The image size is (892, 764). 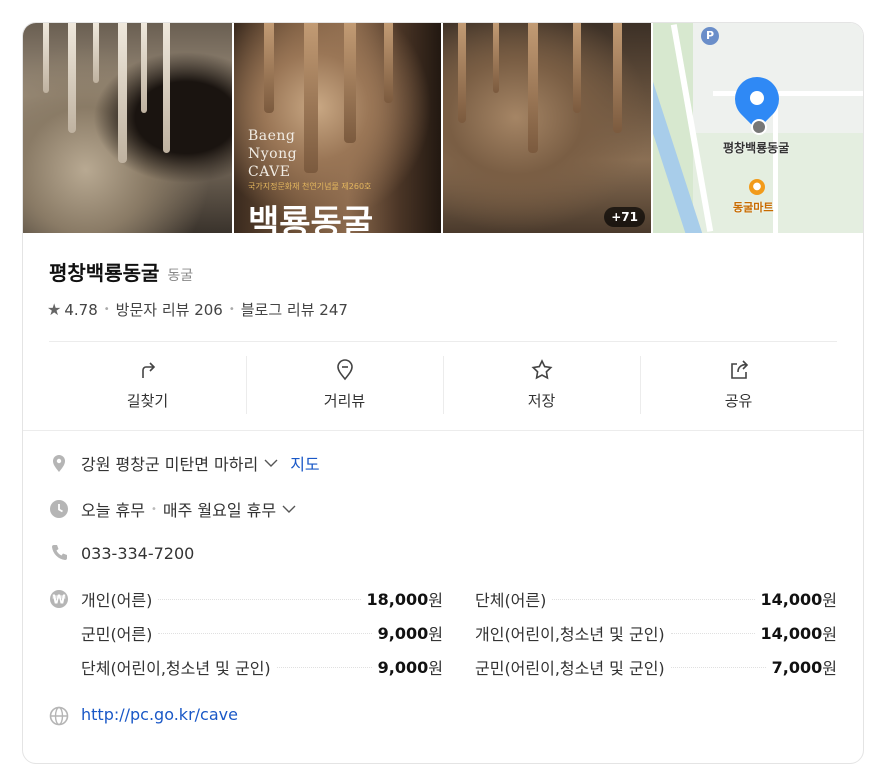 I want to click on website-link: http://pc.go.kr/cave, so click(x=159, y=714).